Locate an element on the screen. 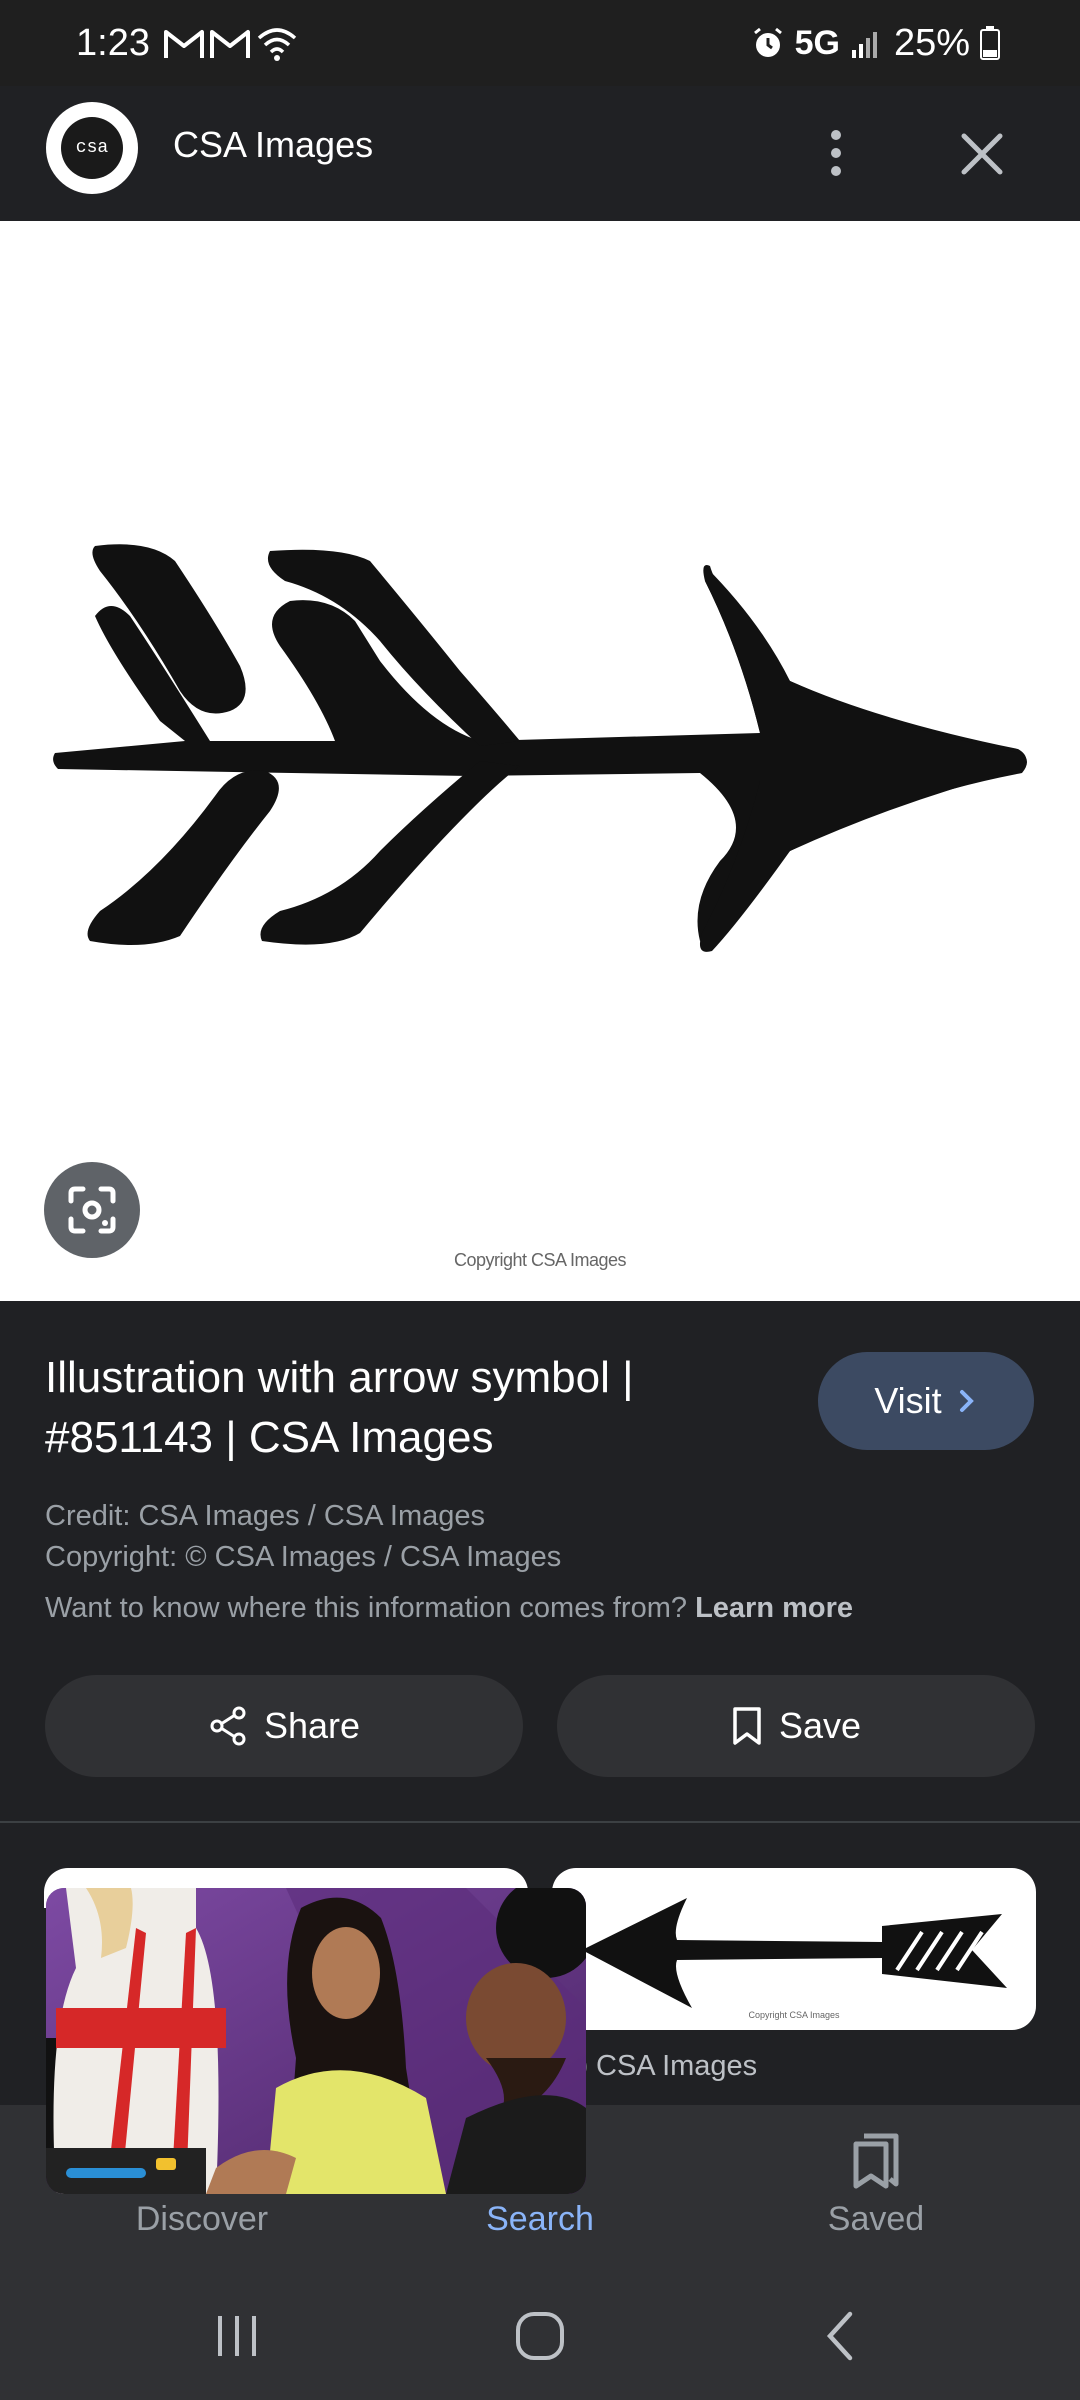 The width and height of the screenshot is (1080, 2400). status-right-group: 5G 25% is located at coordinates (915, 43).